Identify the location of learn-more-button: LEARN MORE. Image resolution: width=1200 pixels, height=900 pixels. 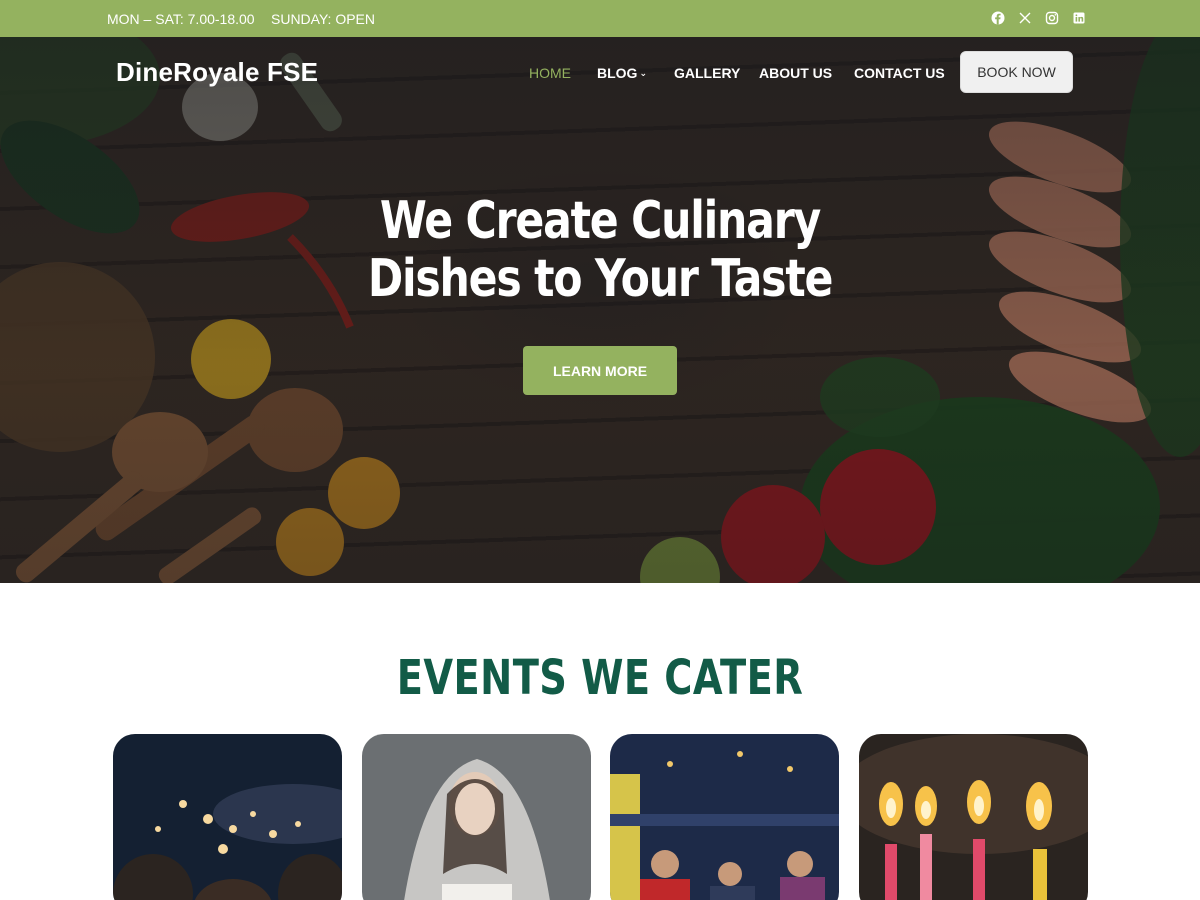
(600, 370).